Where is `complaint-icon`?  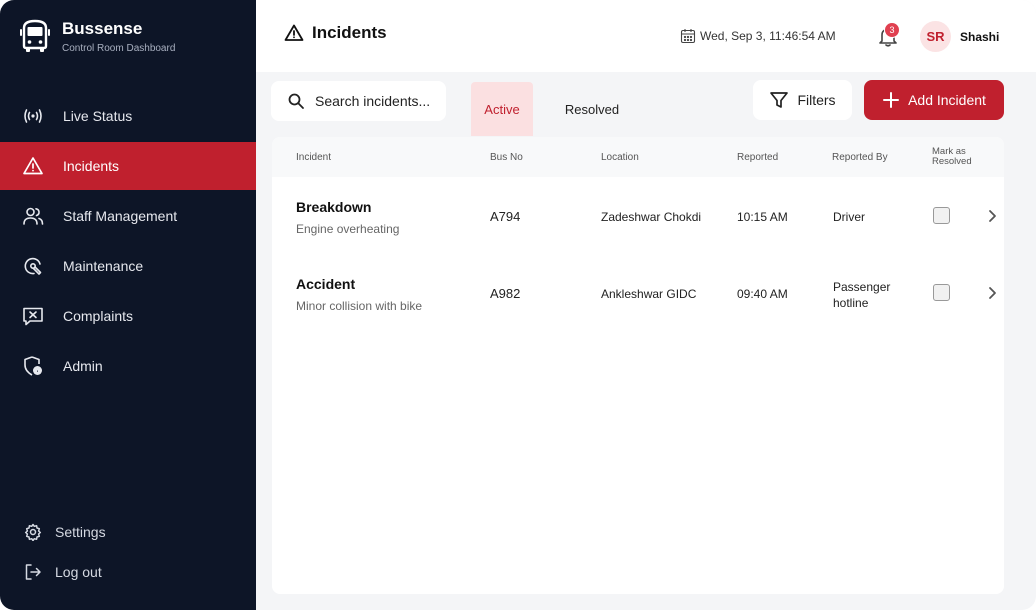 complaint-icon is located at coordinates (33, 316).